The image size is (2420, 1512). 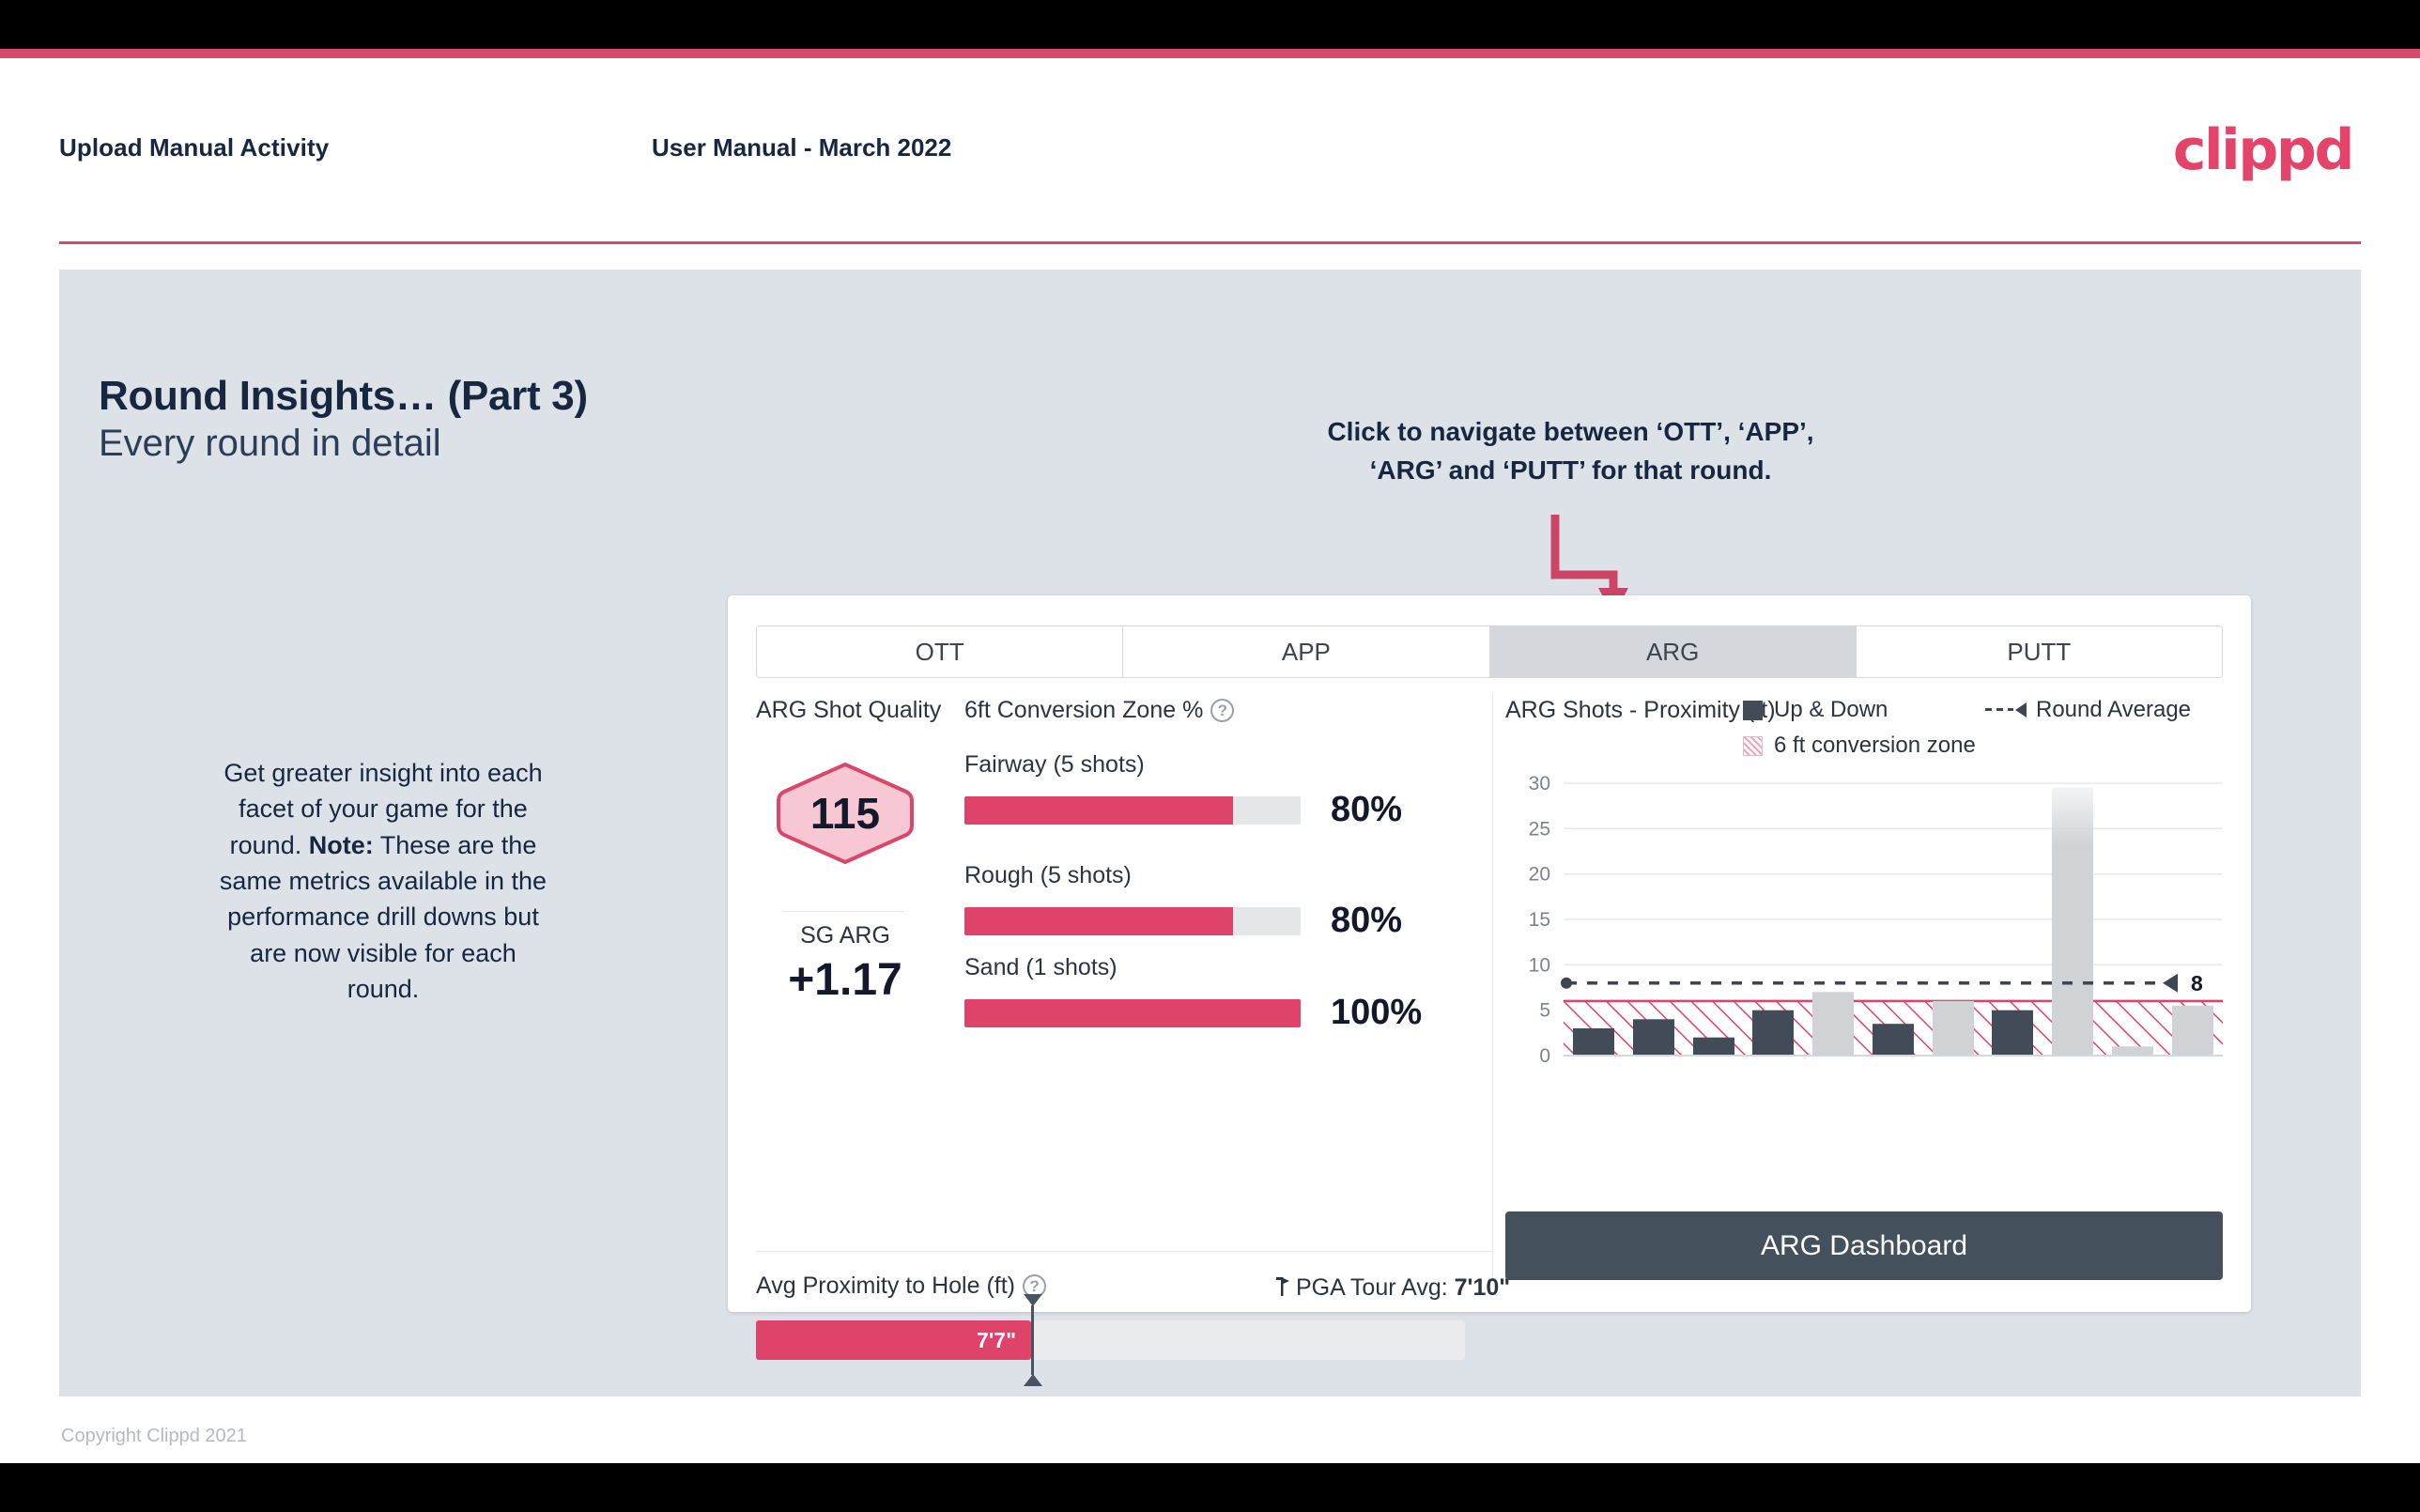 I want to click on header-document-title: User Manual - March 2022, so click(x=802, y=147).